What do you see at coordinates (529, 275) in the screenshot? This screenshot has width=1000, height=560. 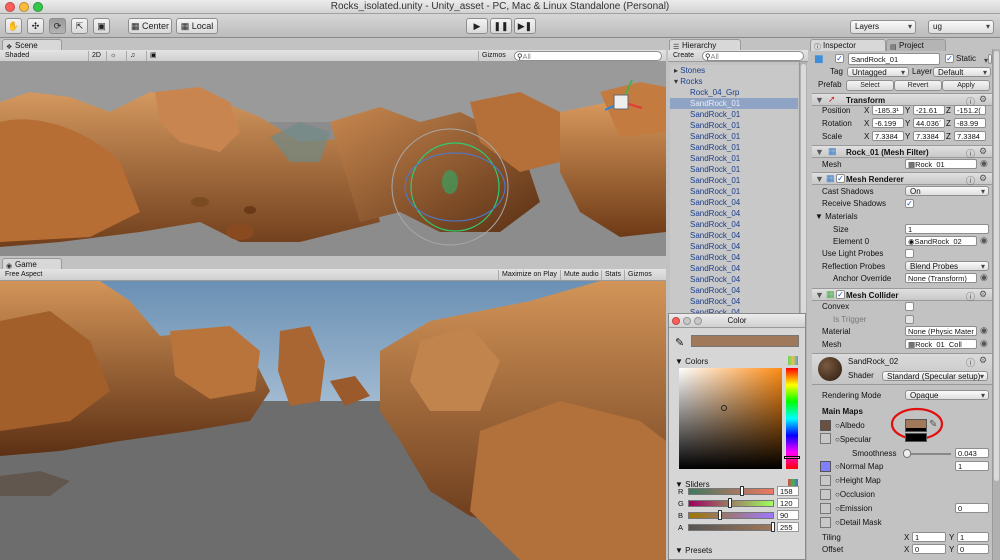 I see `maximize-on-play-toggle: Maximize on Play` at bounding box center [529, 275].